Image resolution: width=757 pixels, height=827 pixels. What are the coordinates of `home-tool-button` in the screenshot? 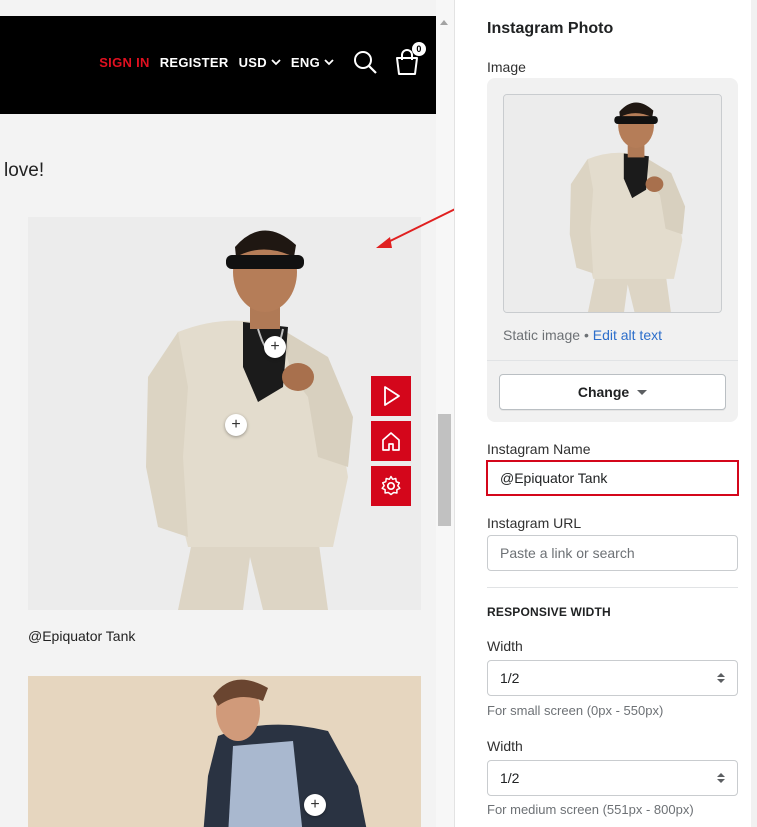 It's located at (391, 441).